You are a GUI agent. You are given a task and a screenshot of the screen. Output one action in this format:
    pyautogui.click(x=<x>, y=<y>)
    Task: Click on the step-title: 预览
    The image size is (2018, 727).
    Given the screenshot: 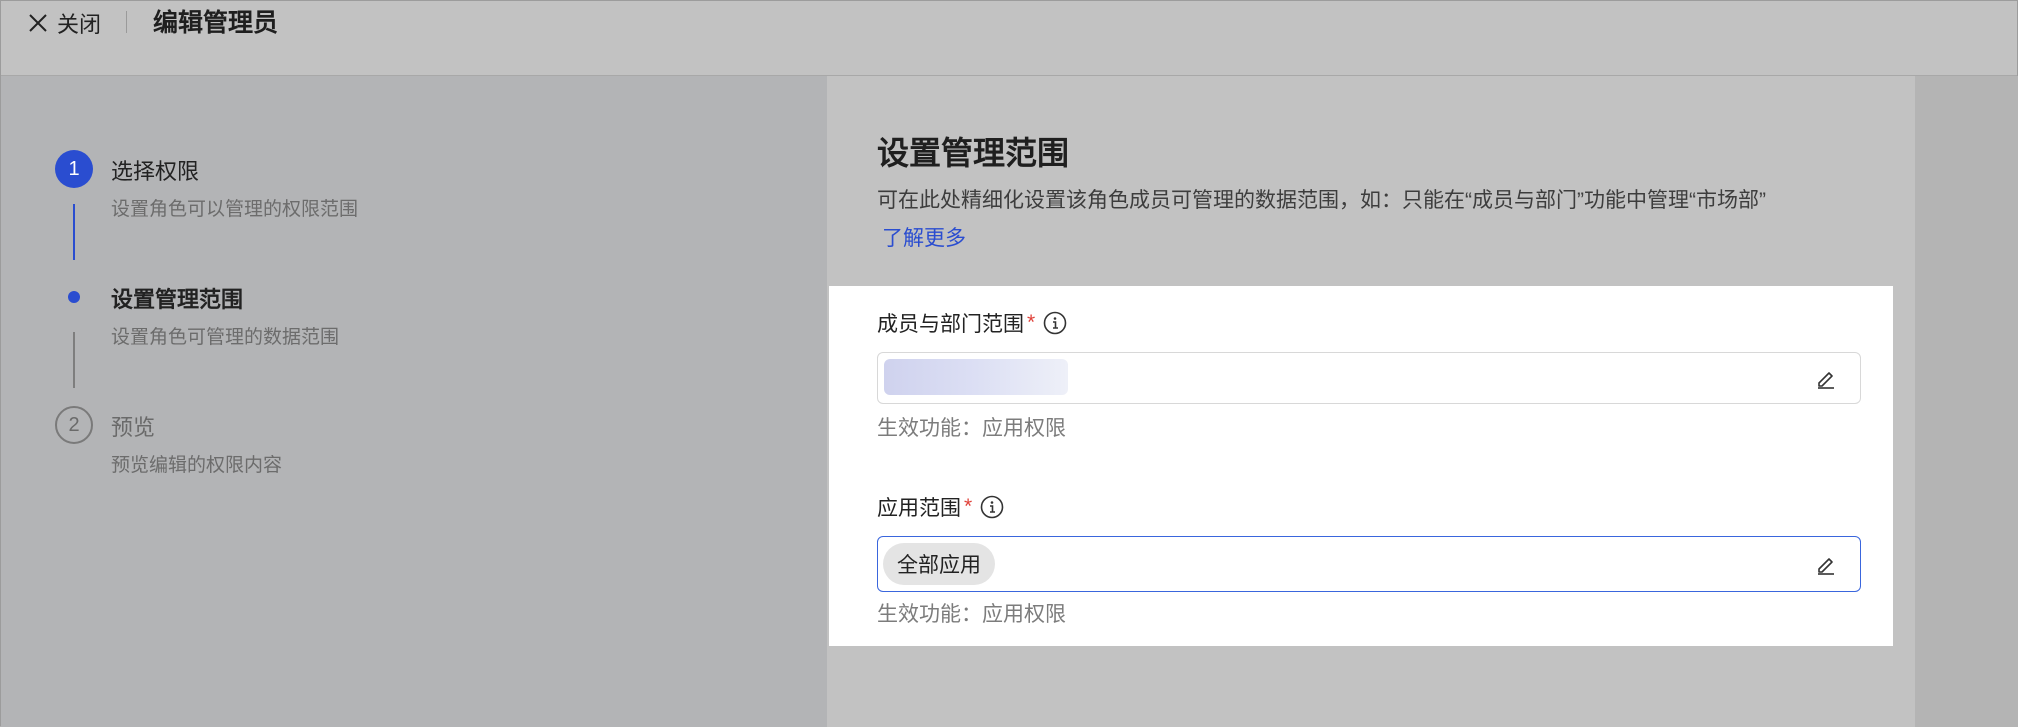 What is the action you would take?
    pyautogui.click(x=133, y=427)
    